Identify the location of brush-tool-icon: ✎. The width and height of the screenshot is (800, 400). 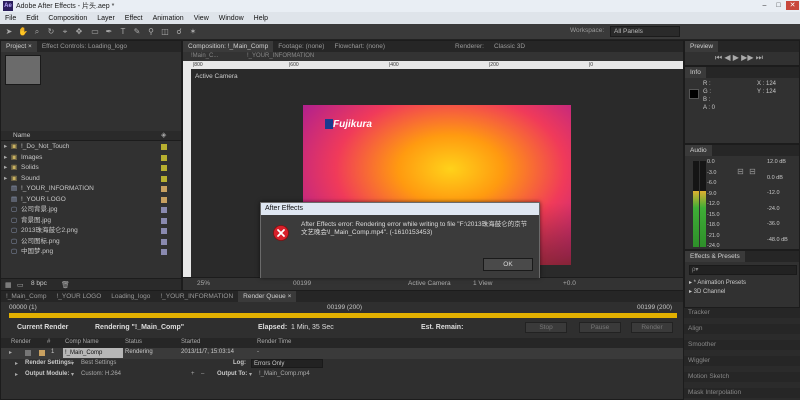
(137, 32).